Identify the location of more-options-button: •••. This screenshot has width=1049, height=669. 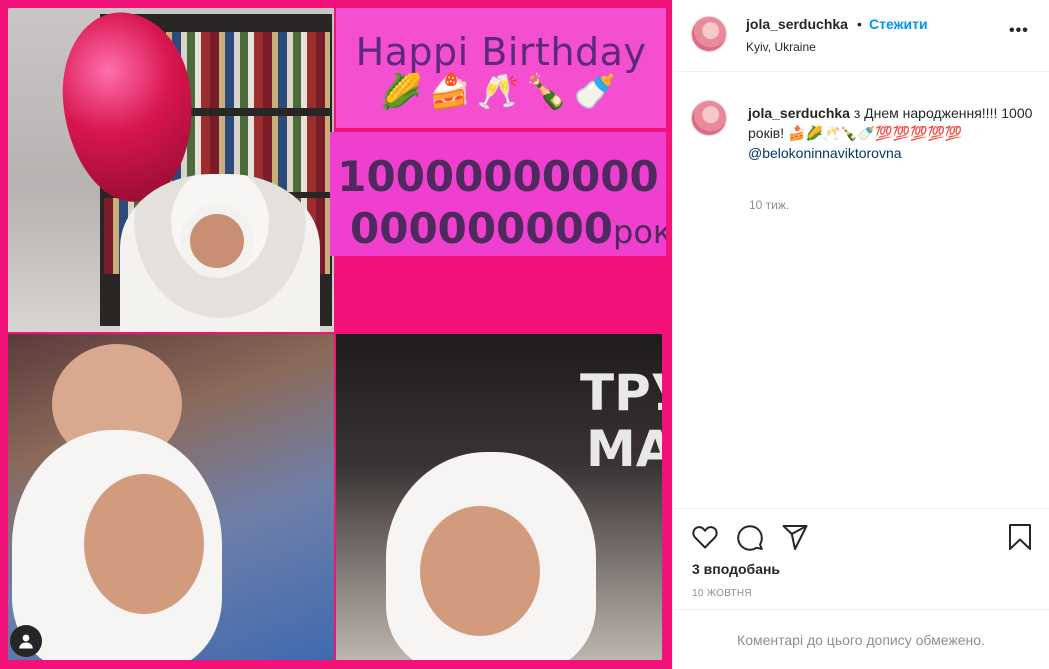
(1019, 31).